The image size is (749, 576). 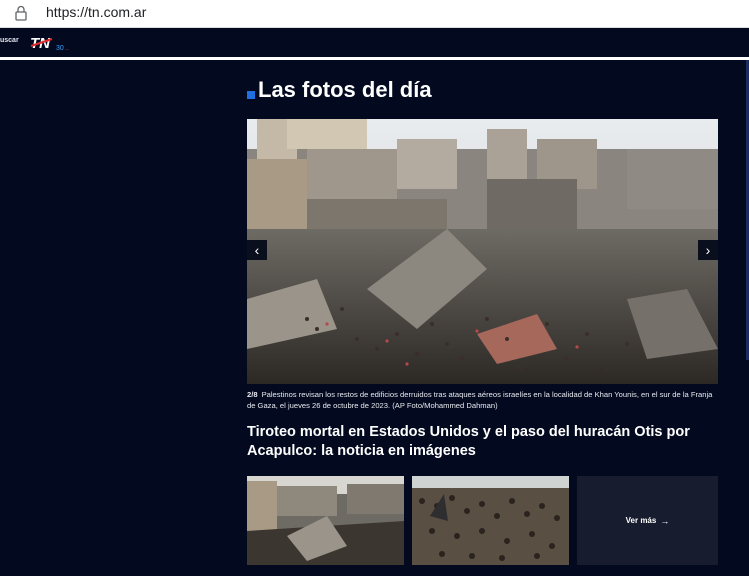 What do you see at coordinates (708, 250) in the screenshot?
I see `chevron-right-icon: ›` at bounding box center [708, 250].